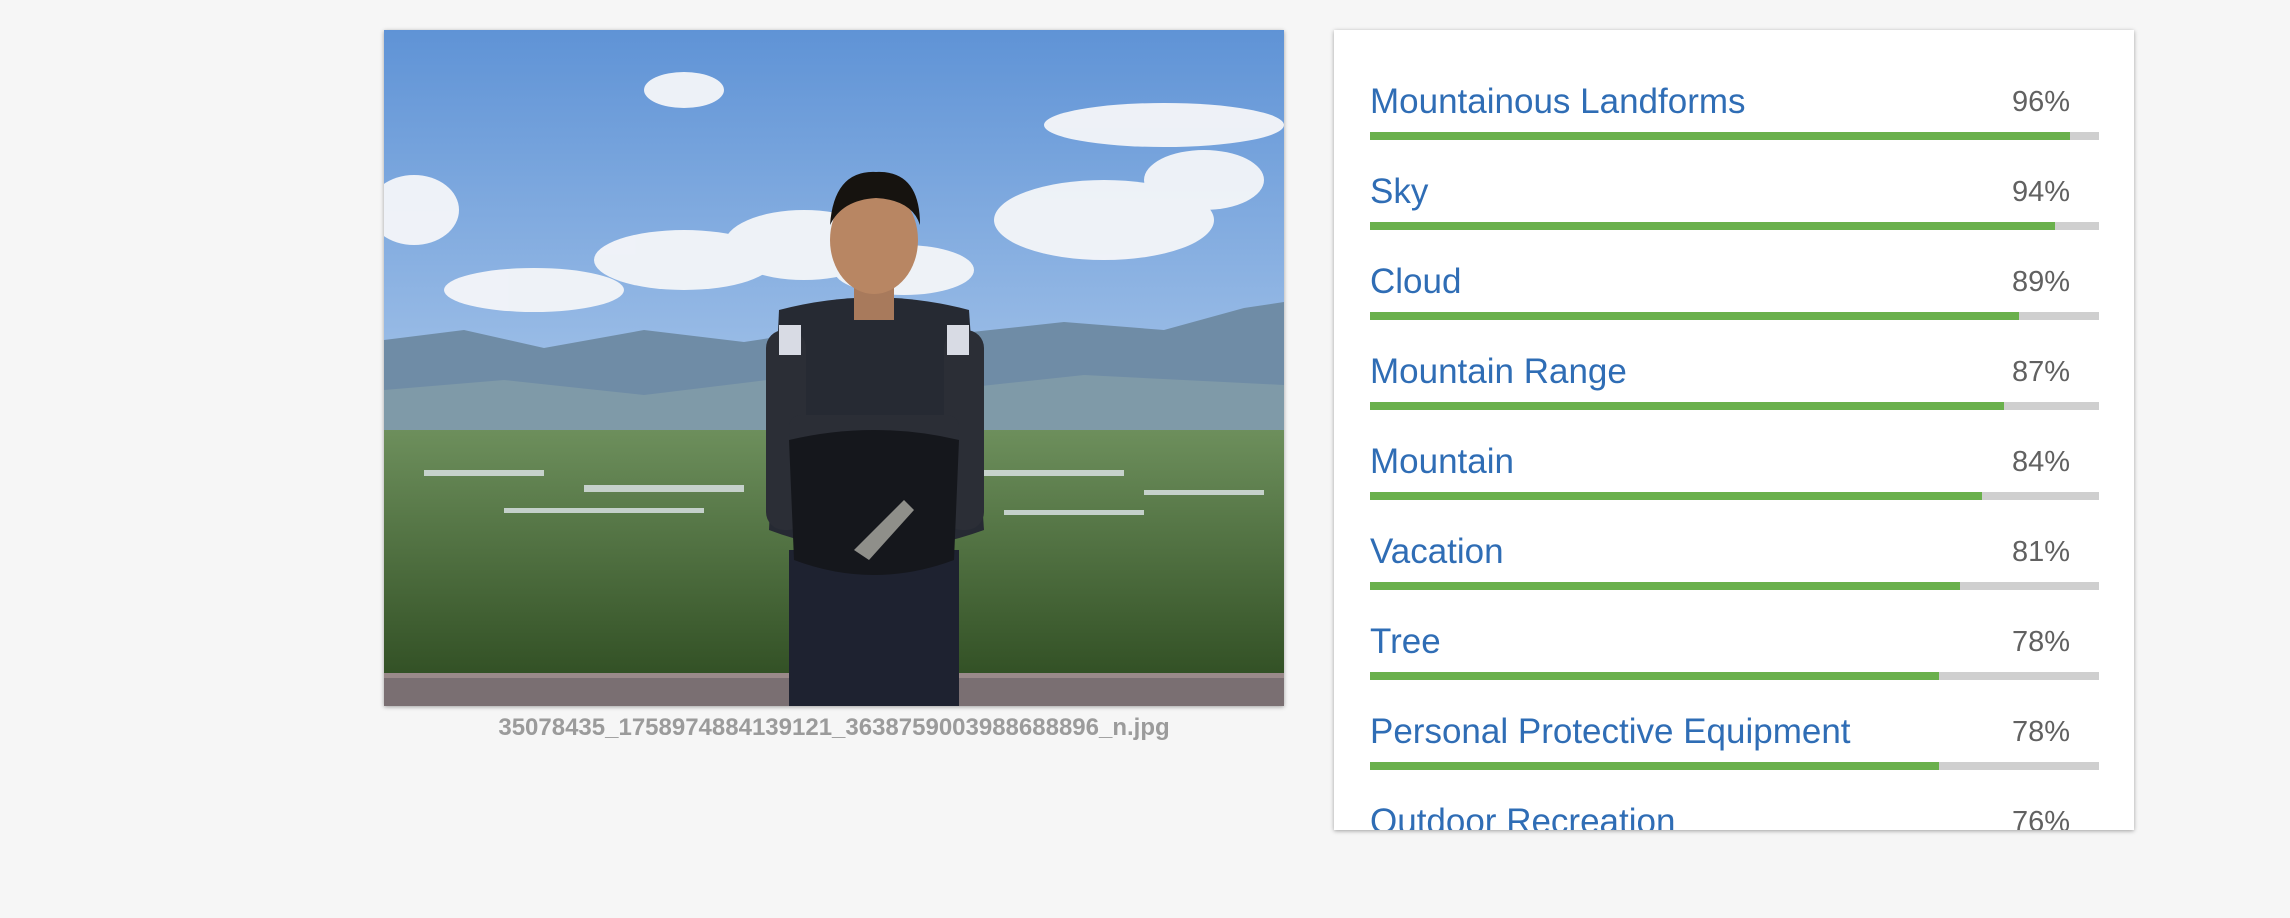 This screenshot has width=2290, height=918. What do you see at coordinates (2040, 462) in the screenshot?
I see `label-score: 84%` at bounding box center [2040, 462].